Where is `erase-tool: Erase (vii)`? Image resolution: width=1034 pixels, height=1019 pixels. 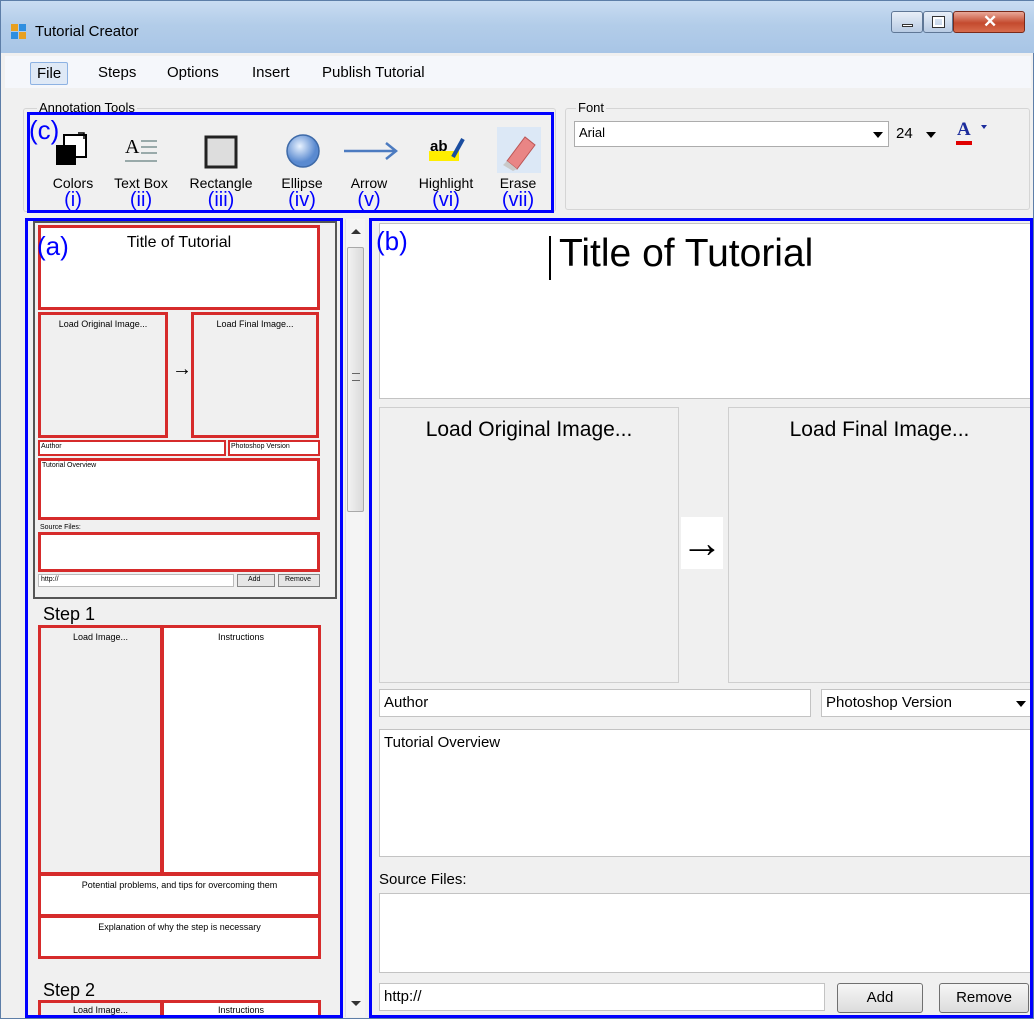
erase-tool: Erase (vii) is located at coordinates (518, 169).